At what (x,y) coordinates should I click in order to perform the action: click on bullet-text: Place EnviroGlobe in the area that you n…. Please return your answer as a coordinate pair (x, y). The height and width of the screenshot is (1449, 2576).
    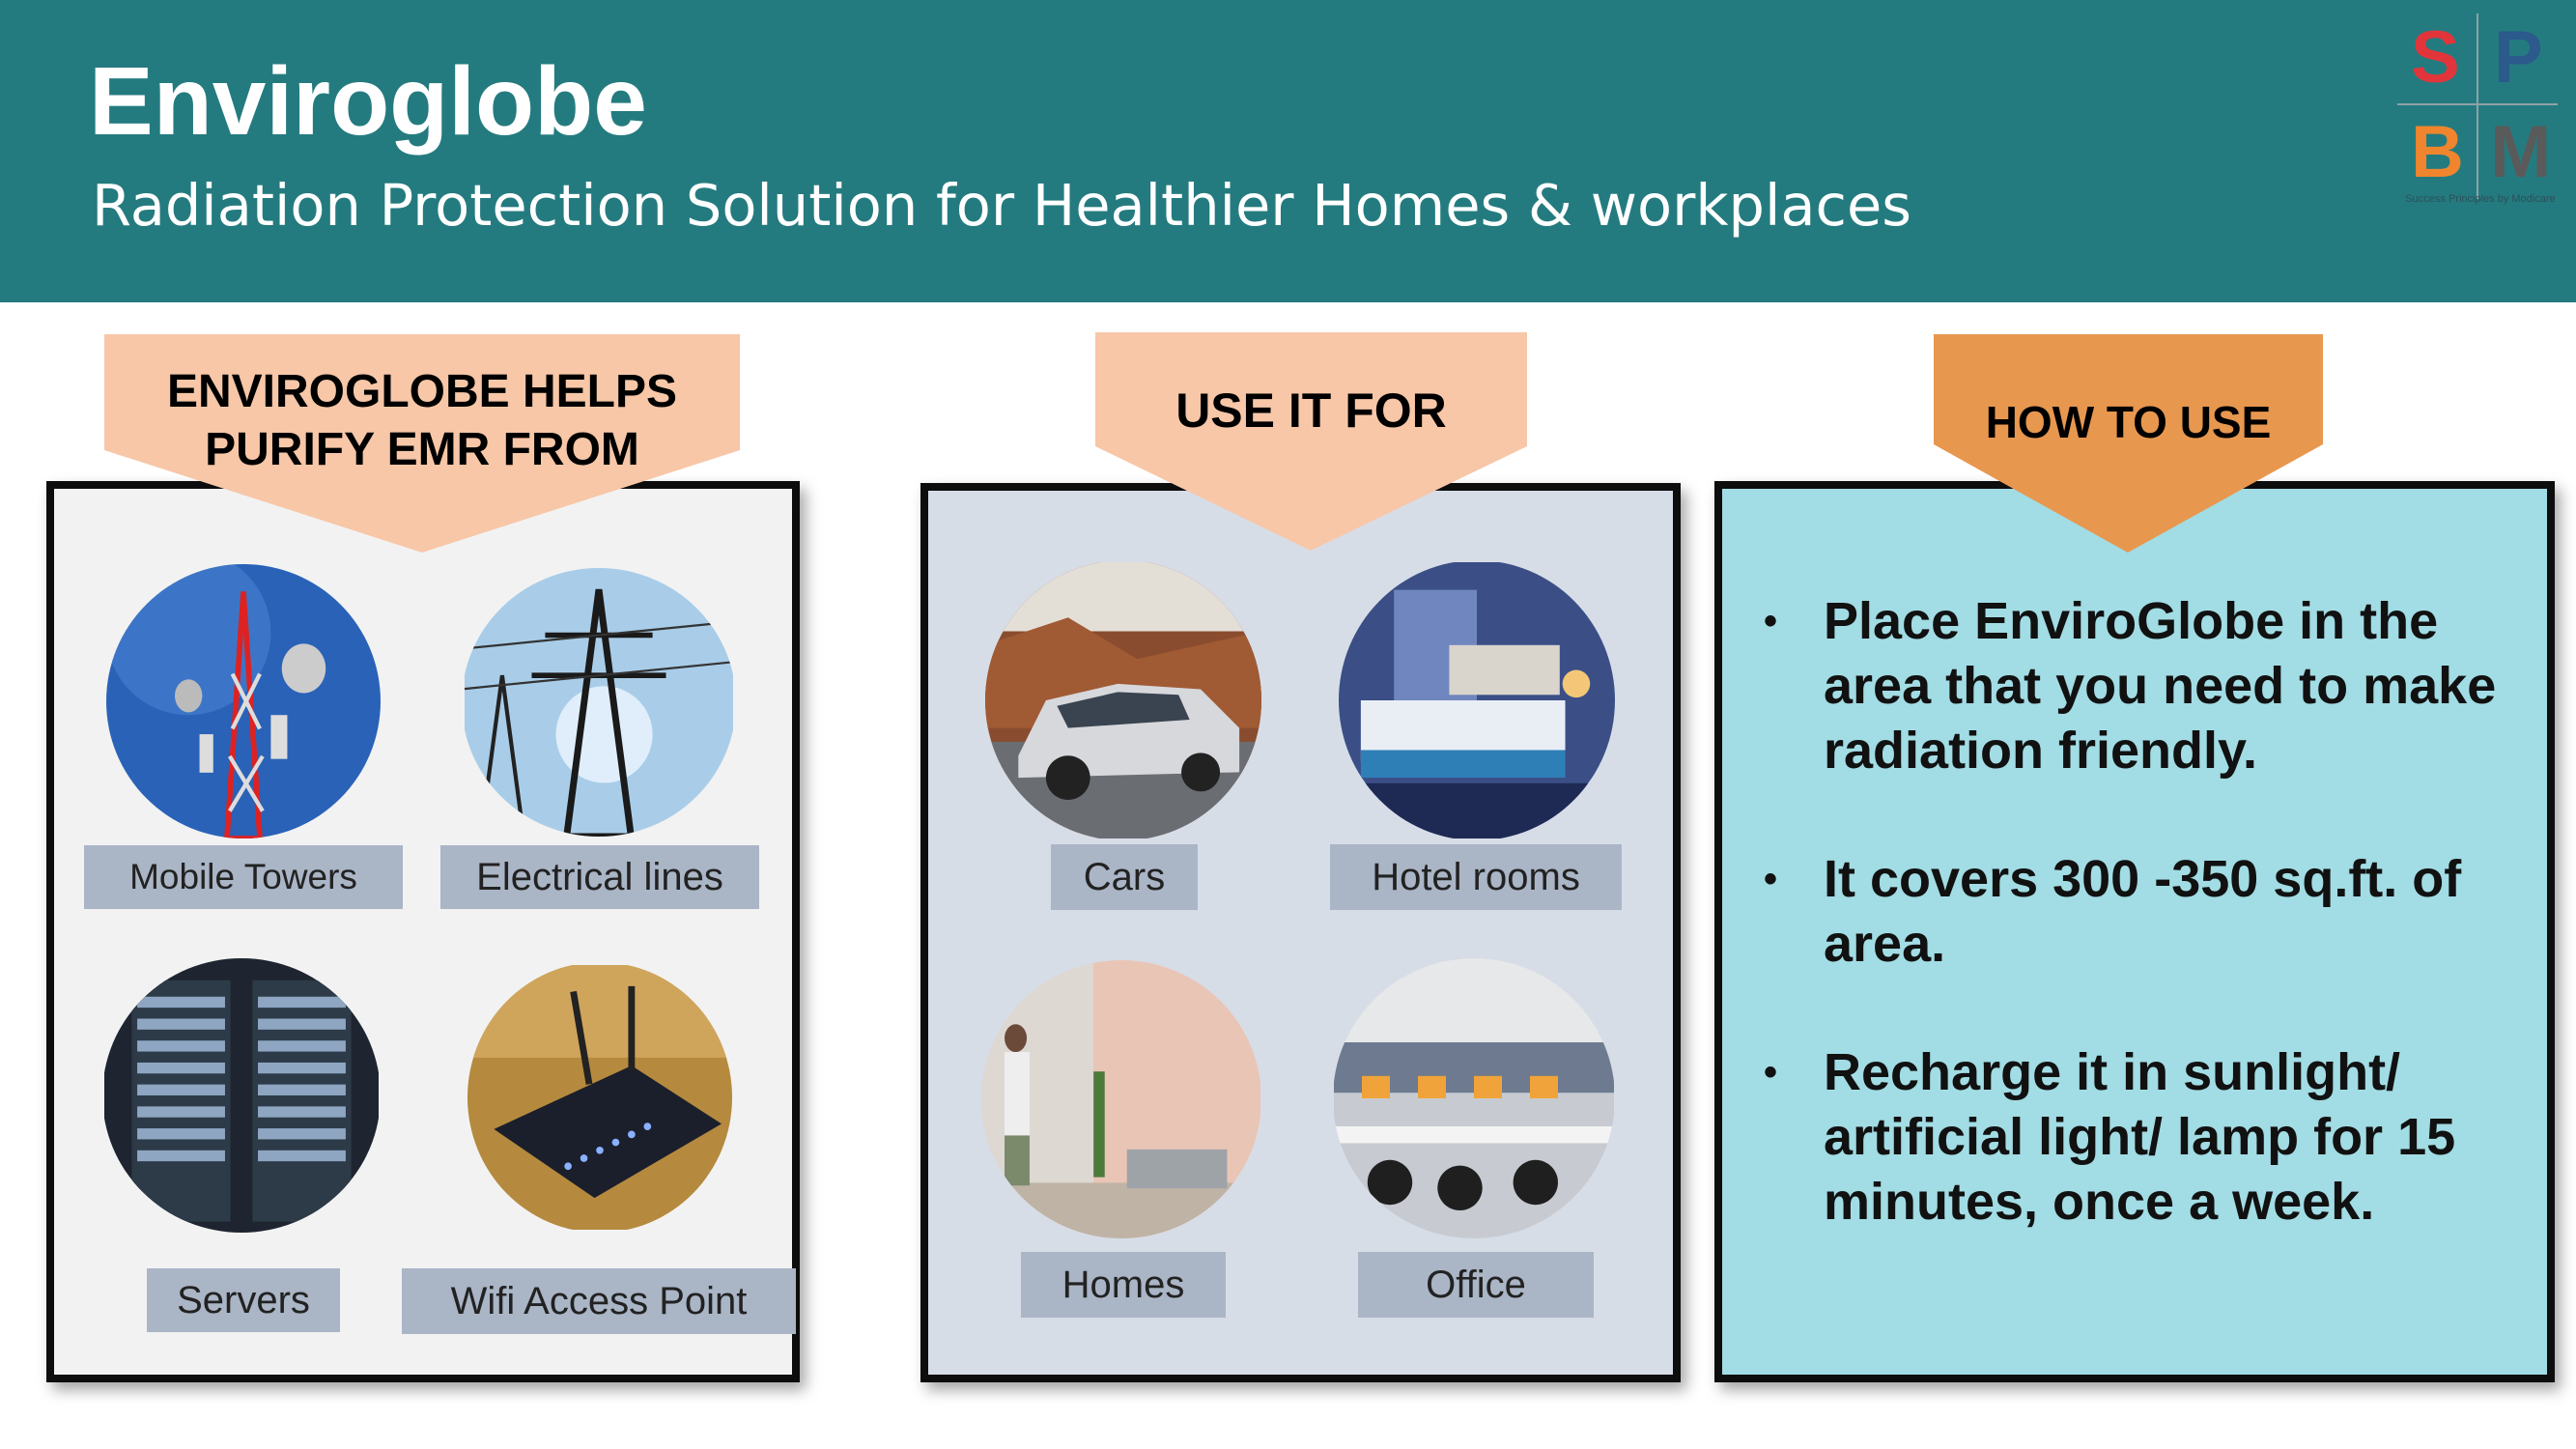
    Looking at the image, I should click on (2160, 686).